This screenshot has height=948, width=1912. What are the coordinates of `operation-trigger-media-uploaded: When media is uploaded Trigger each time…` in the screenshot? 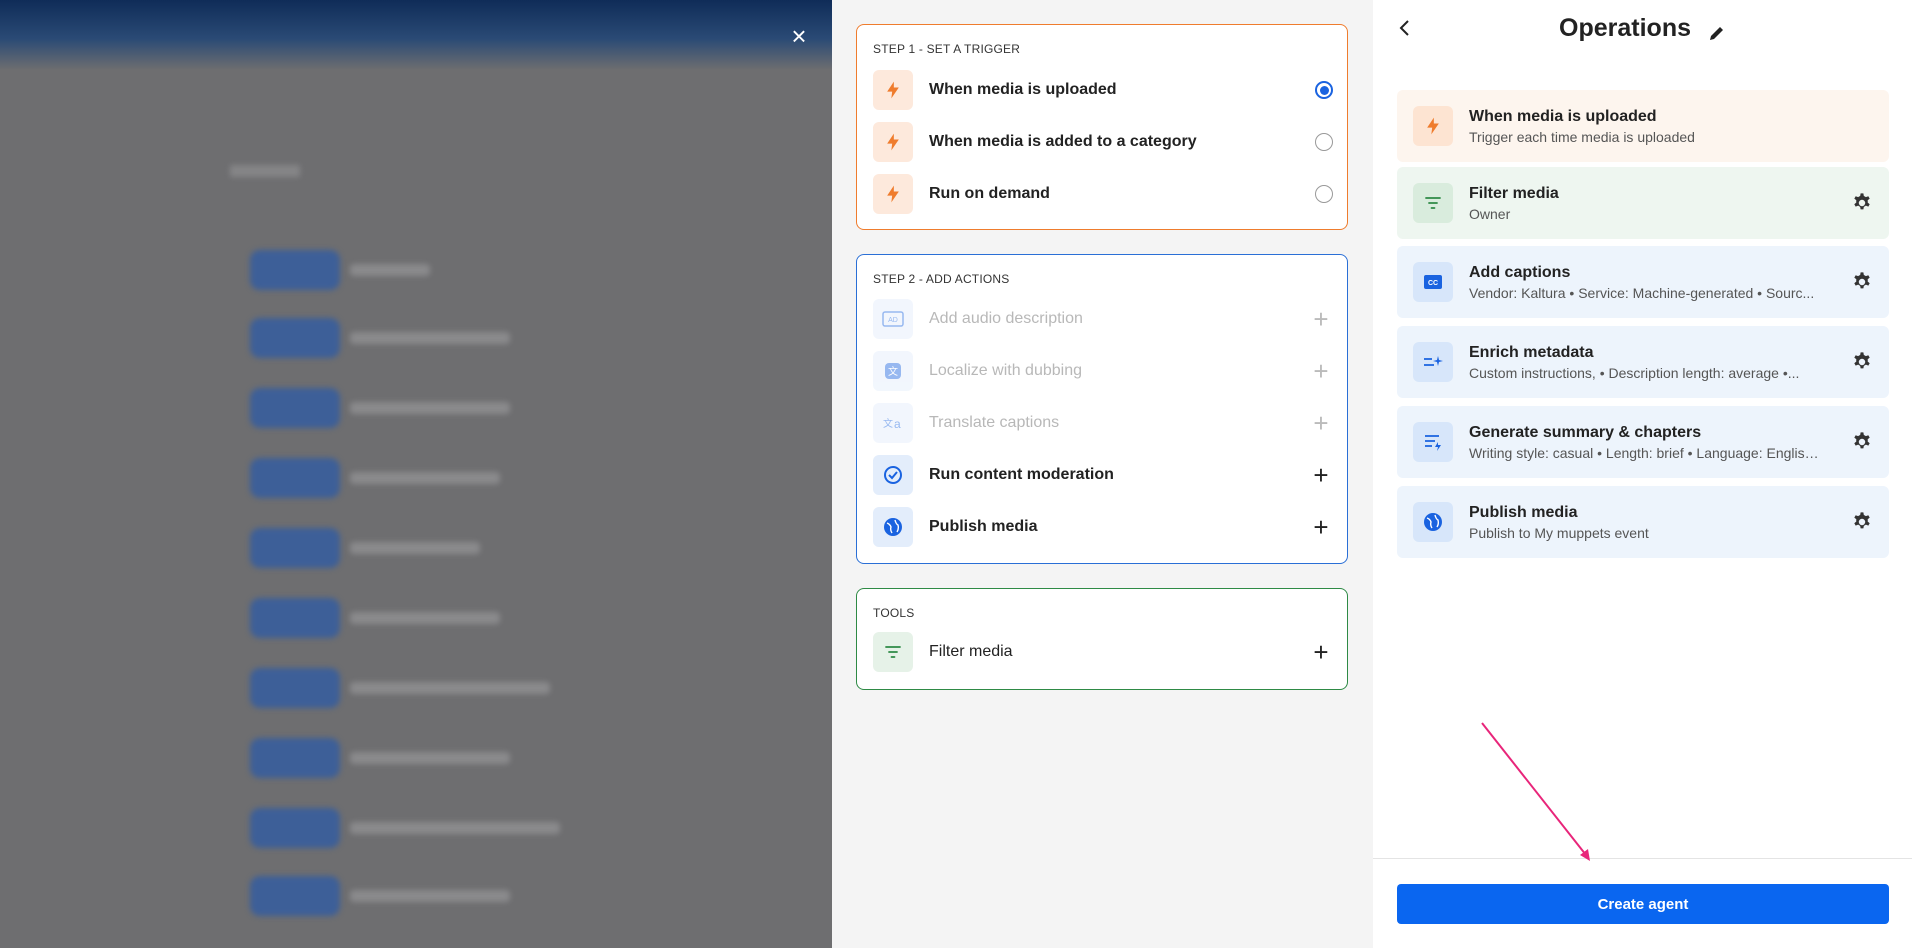 It's located at (1643, 126).